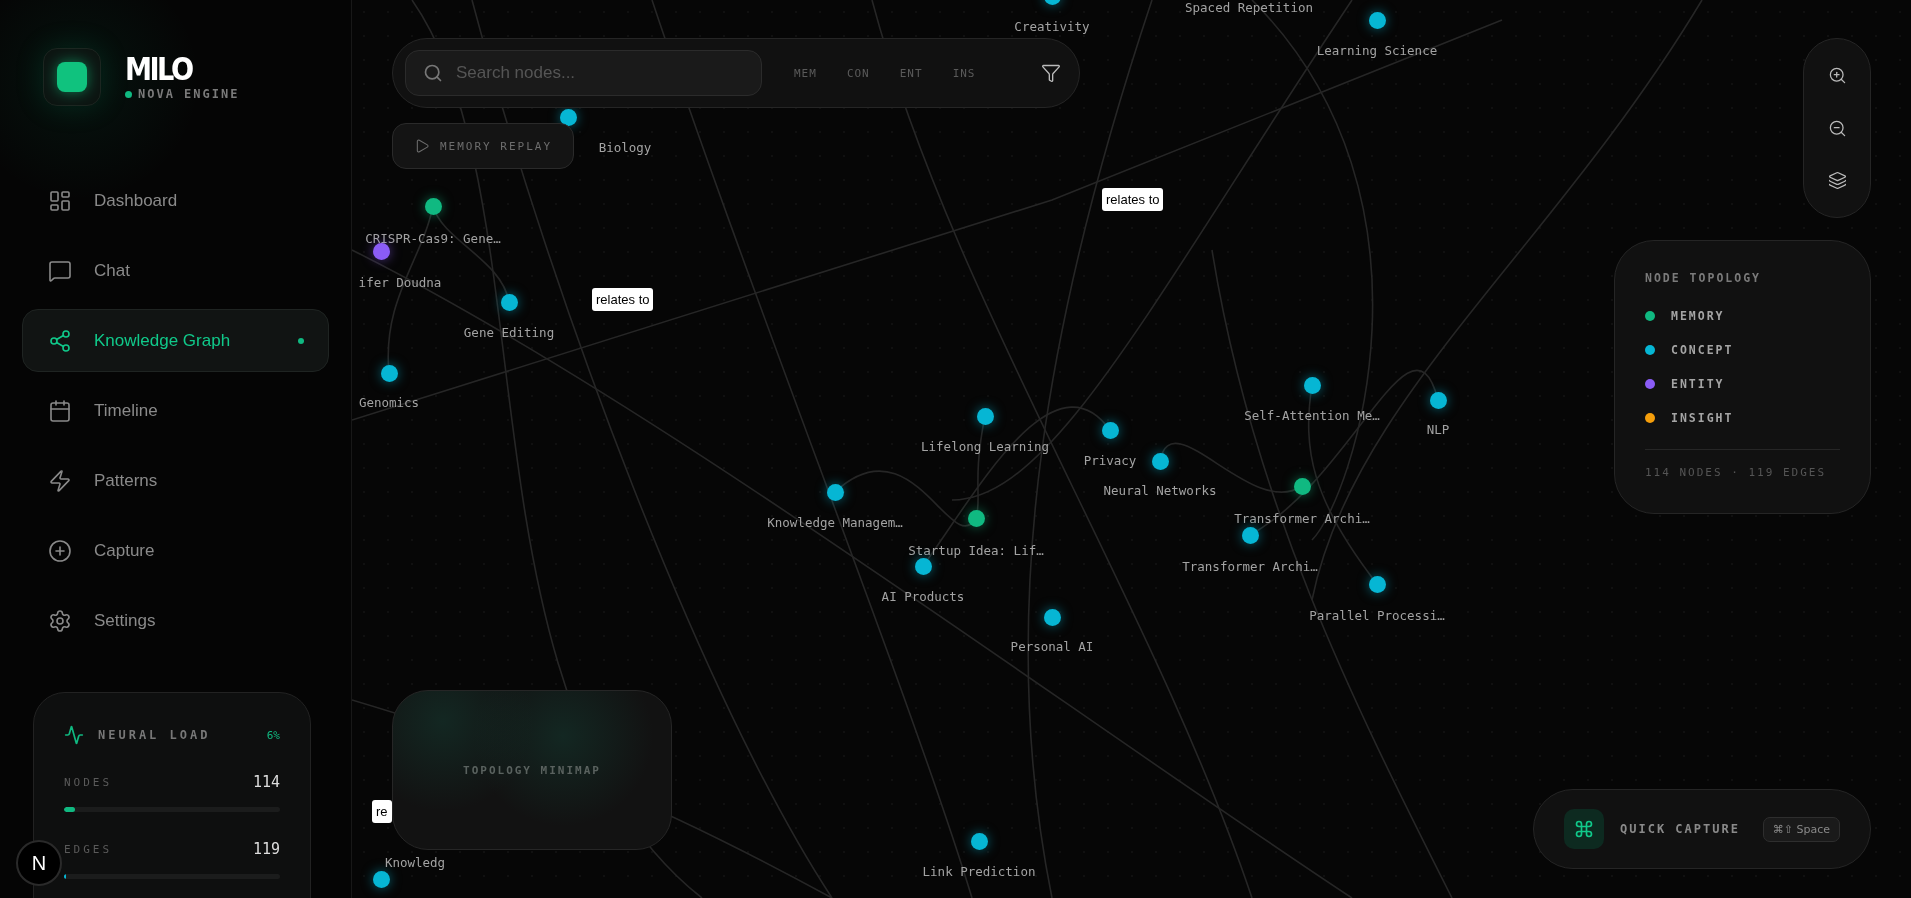  What do you see at coordinates (1052, 647) in the screenshot?
I see `node-label: Personal AI` at bounding box center [1052, 647].